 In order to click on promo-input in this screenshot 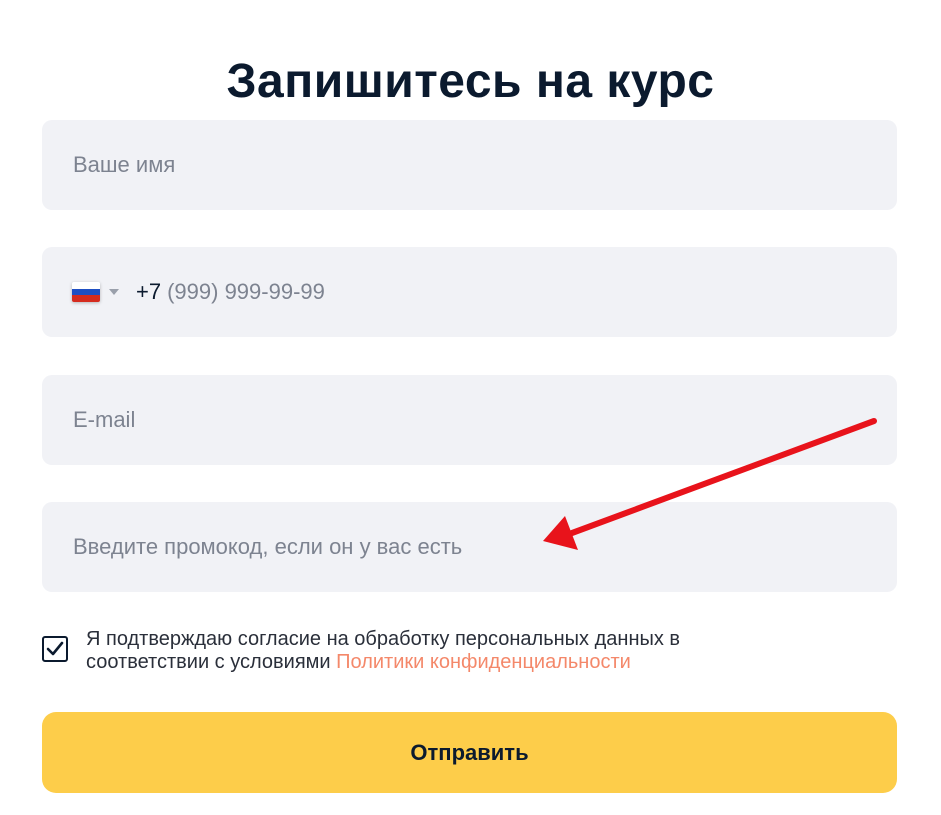, I will do `click(469, 547)`.